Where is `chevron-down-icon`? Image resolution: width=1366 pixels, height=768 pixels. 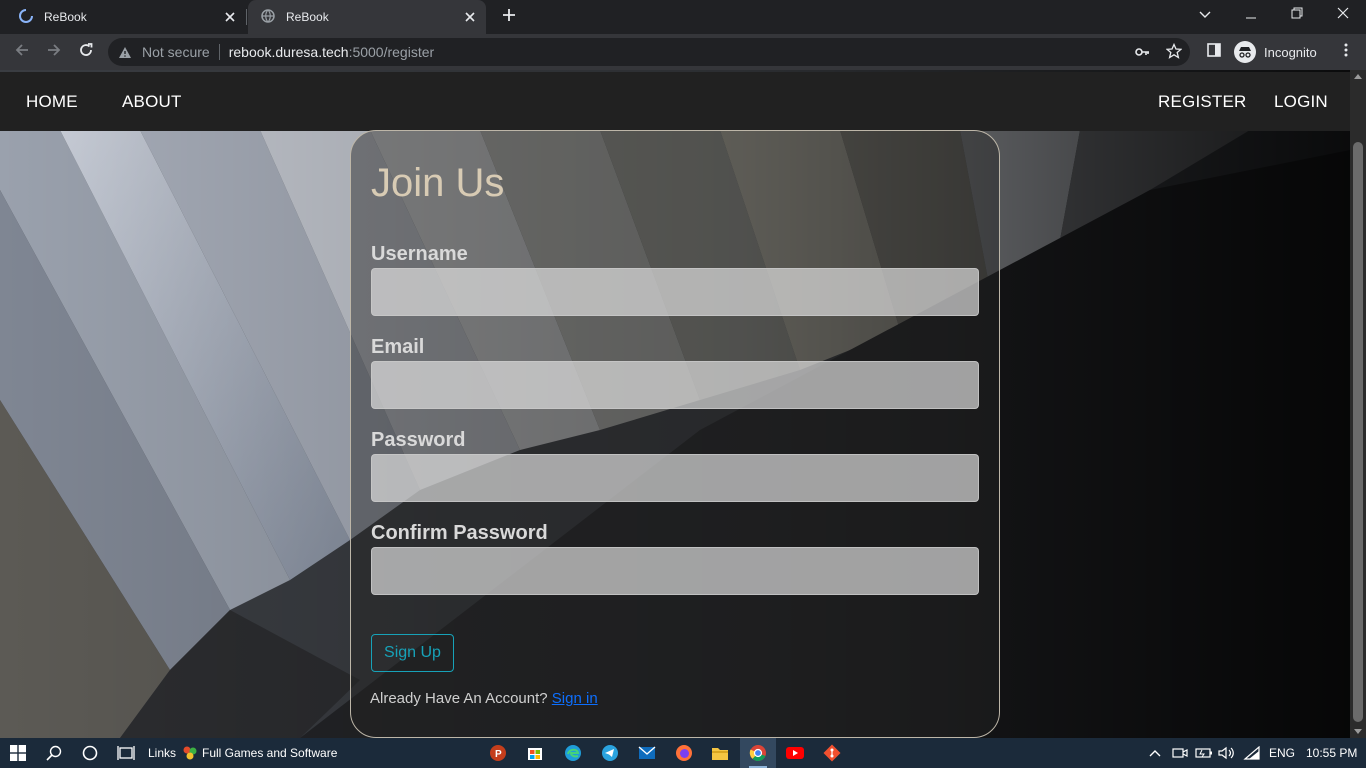
chevron-down-icon is located at coordinates (1205, 15).